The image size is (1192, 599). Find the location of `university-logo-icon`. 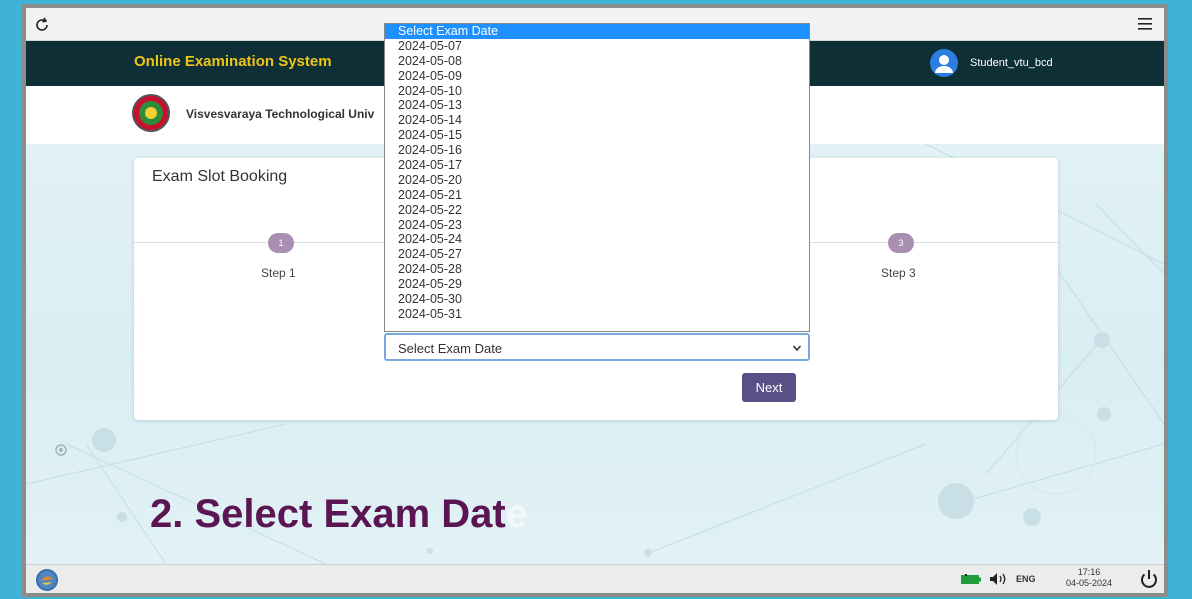

university-logo-icon is located at coordinates (151, 113).